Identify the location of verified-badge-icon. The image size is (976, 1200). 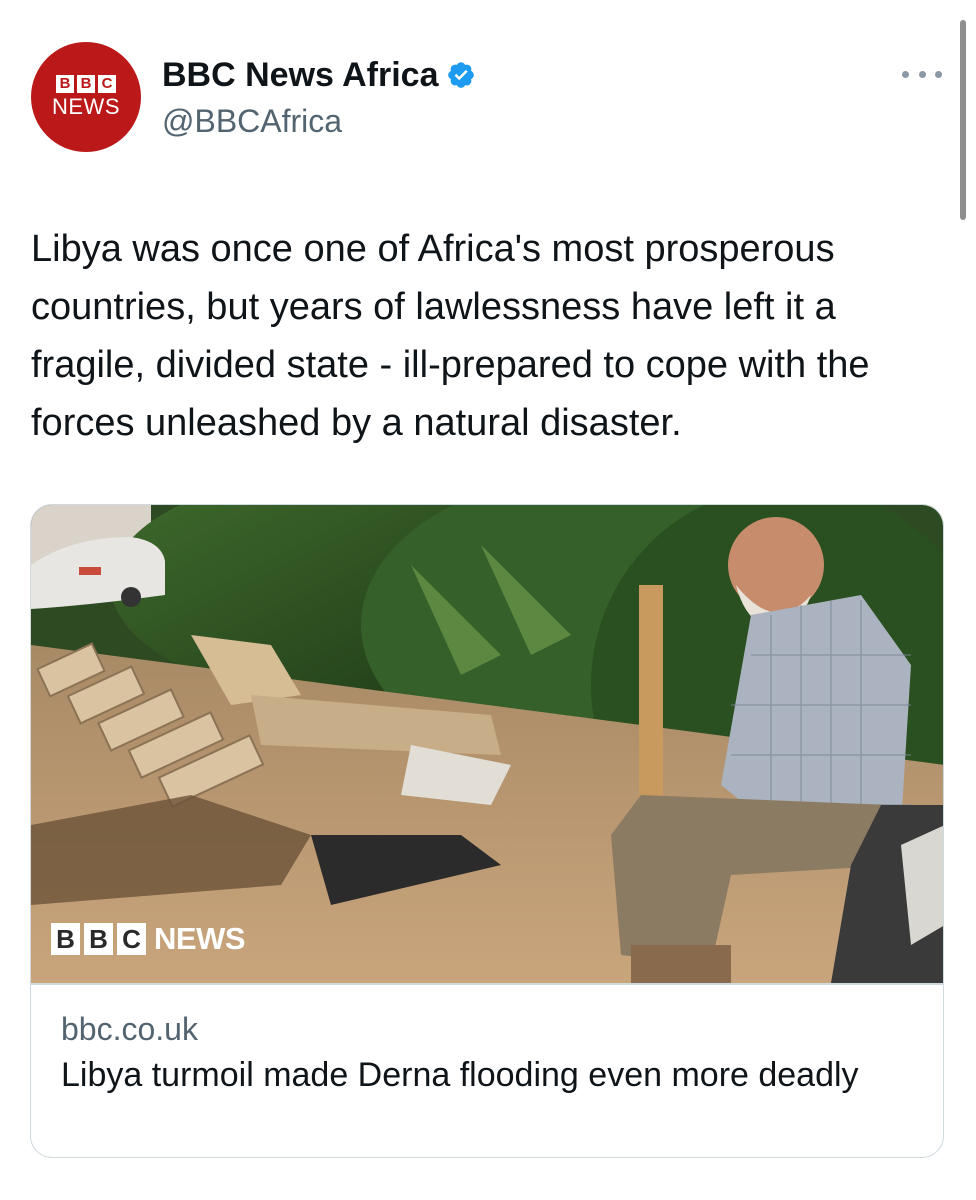
(461, 75).